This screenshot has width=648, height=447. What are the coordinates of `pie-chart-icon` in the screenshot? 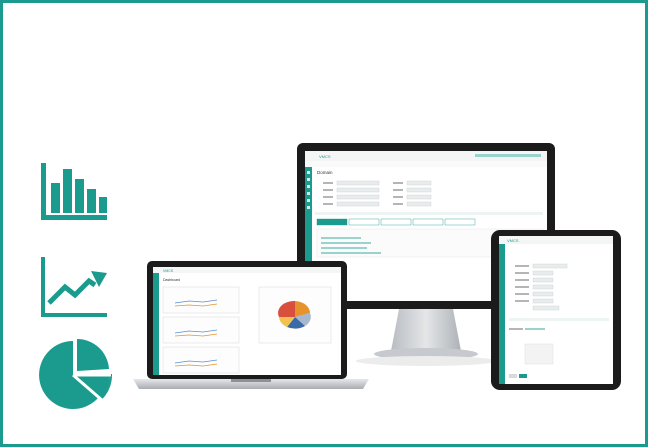 It's located at (76, 373).